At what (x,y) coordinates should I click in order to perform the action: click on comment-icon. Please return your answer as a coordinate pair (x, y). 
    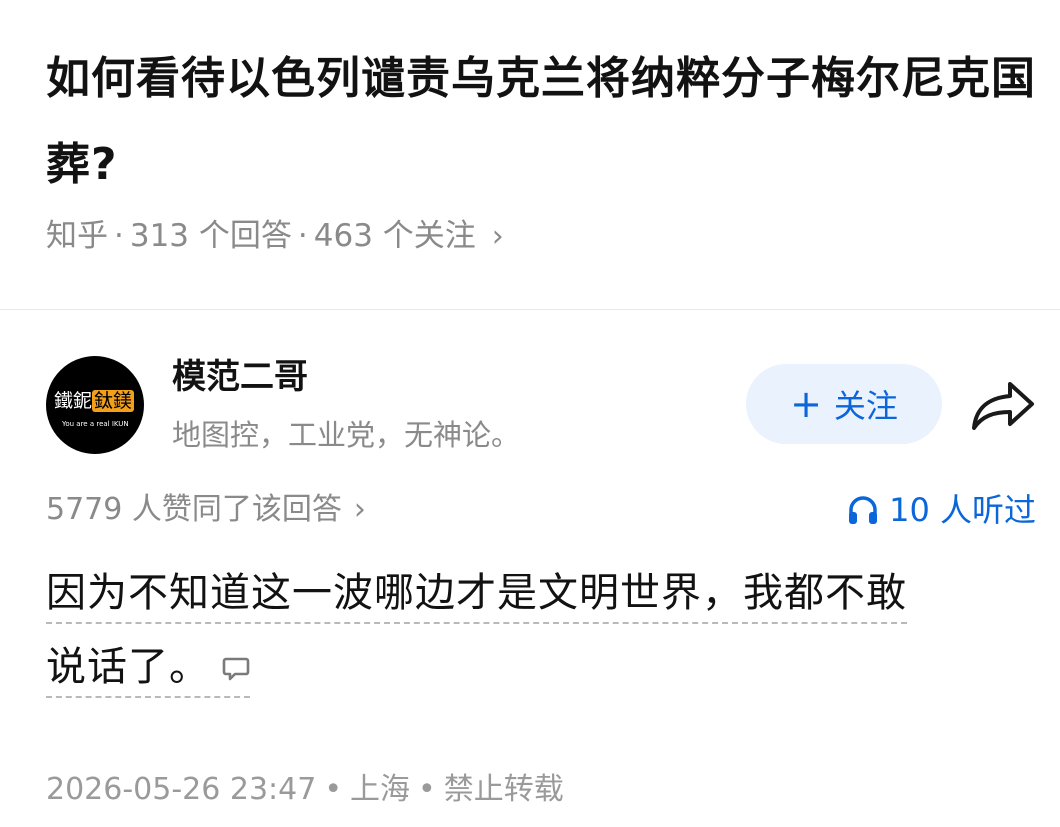
    Looking at the image, I should click on (236, 669).